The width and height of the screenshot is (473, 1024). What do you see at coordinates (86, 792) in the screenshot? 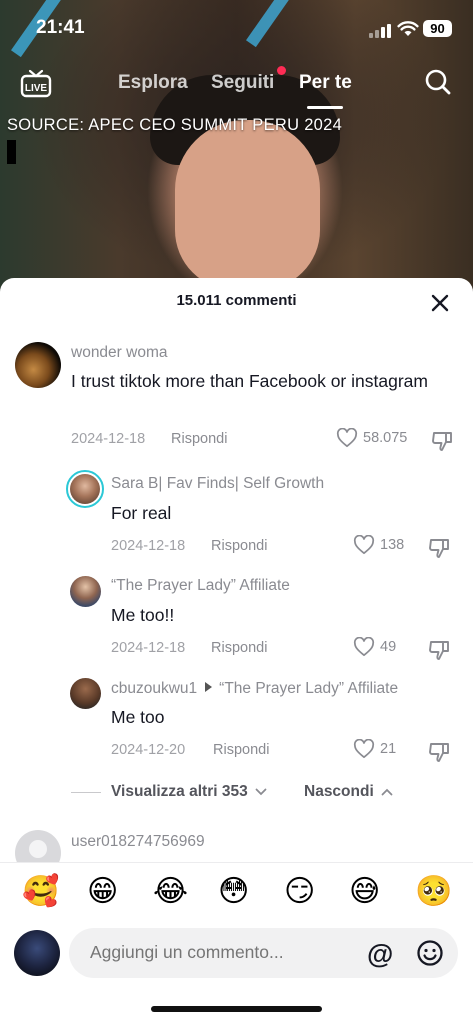
I see `divider-line` at bounding box center [86, 792].